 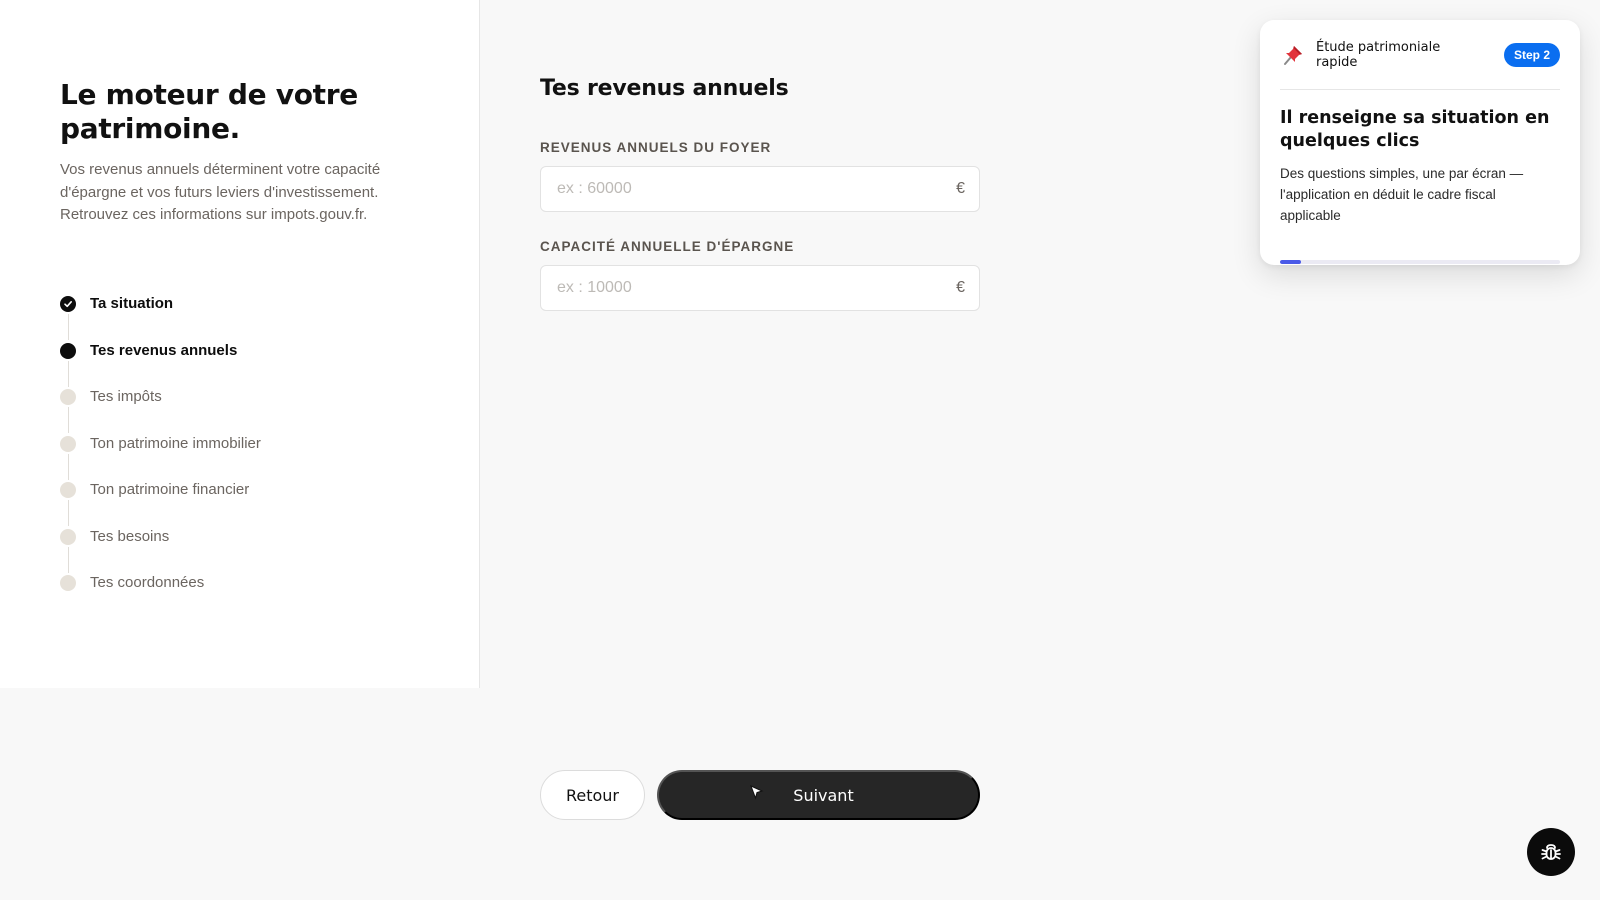 I want to click on check-icon, so click(x=68, y=304).